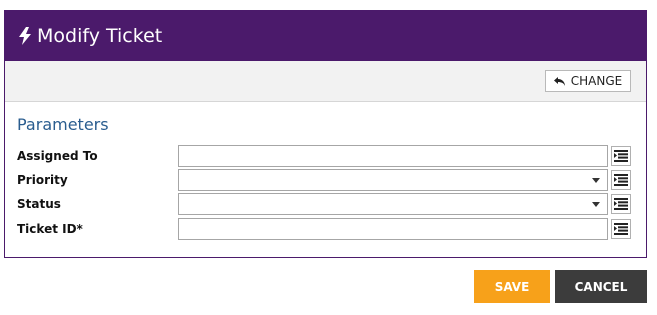 This screenshot has height=315, width=657. I want to click on parameters-heading: Parameters, so click(63, 124).